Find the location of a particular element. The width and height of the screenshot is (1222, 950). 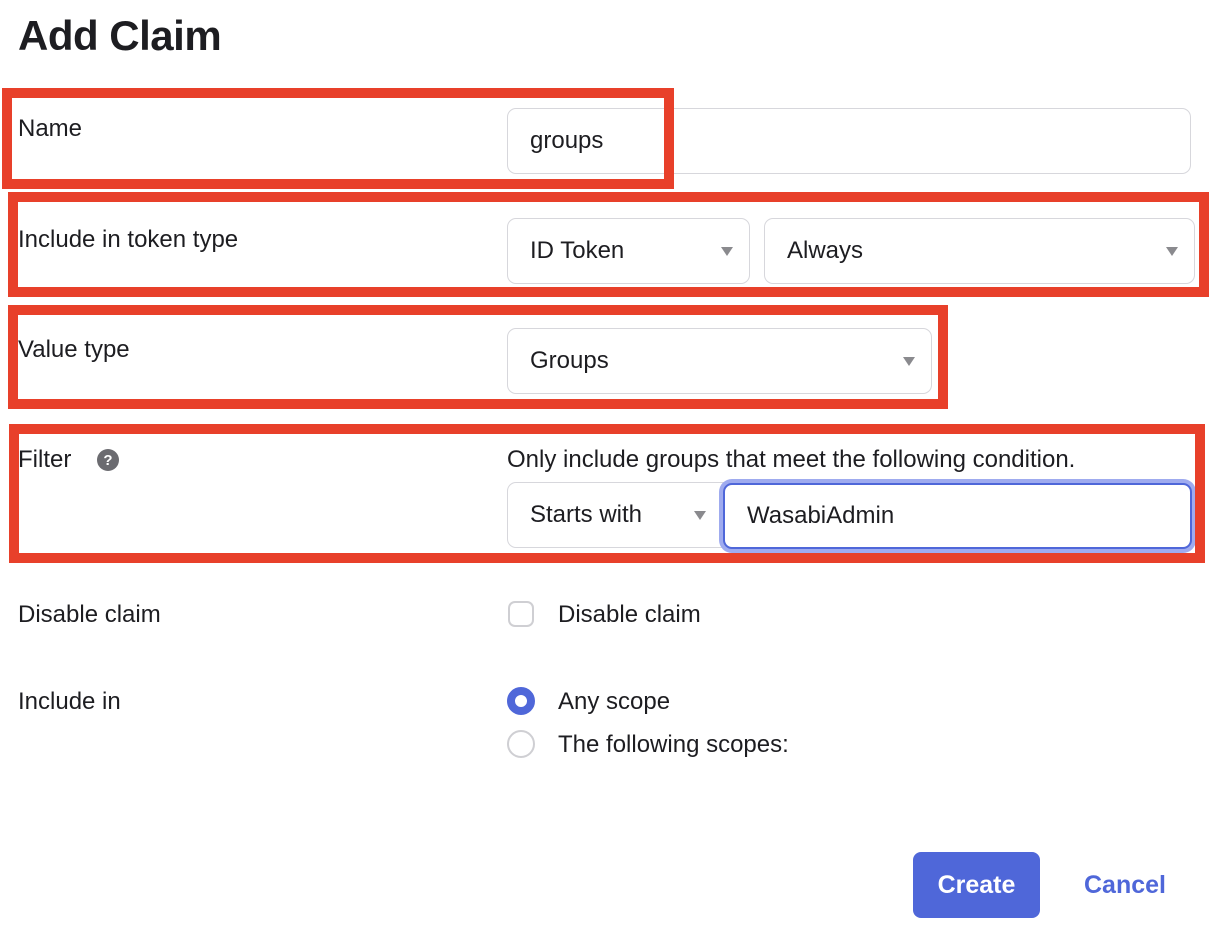

token-when-select: Always is located at coordinates (979, 251).